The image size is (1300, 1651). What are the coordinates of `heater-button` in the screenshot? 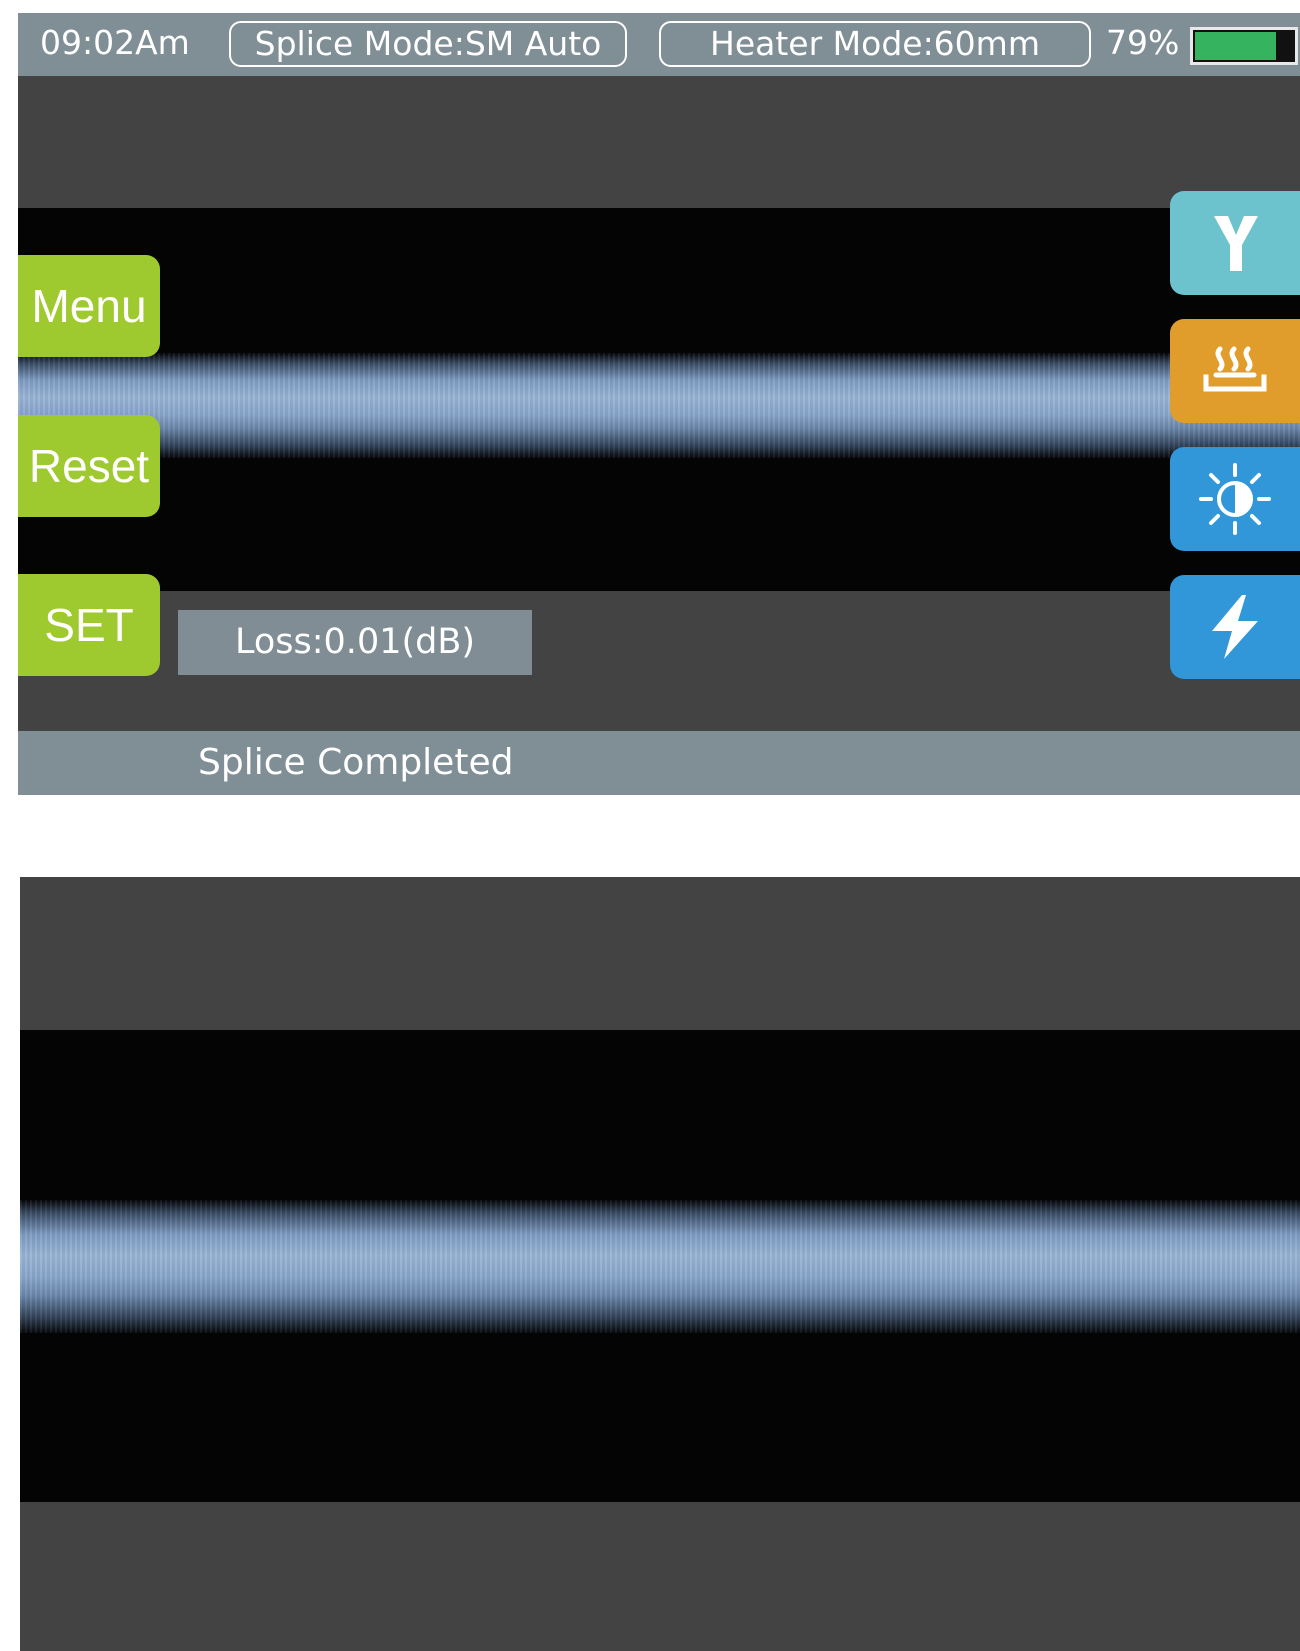 It's located at (1235, 371).